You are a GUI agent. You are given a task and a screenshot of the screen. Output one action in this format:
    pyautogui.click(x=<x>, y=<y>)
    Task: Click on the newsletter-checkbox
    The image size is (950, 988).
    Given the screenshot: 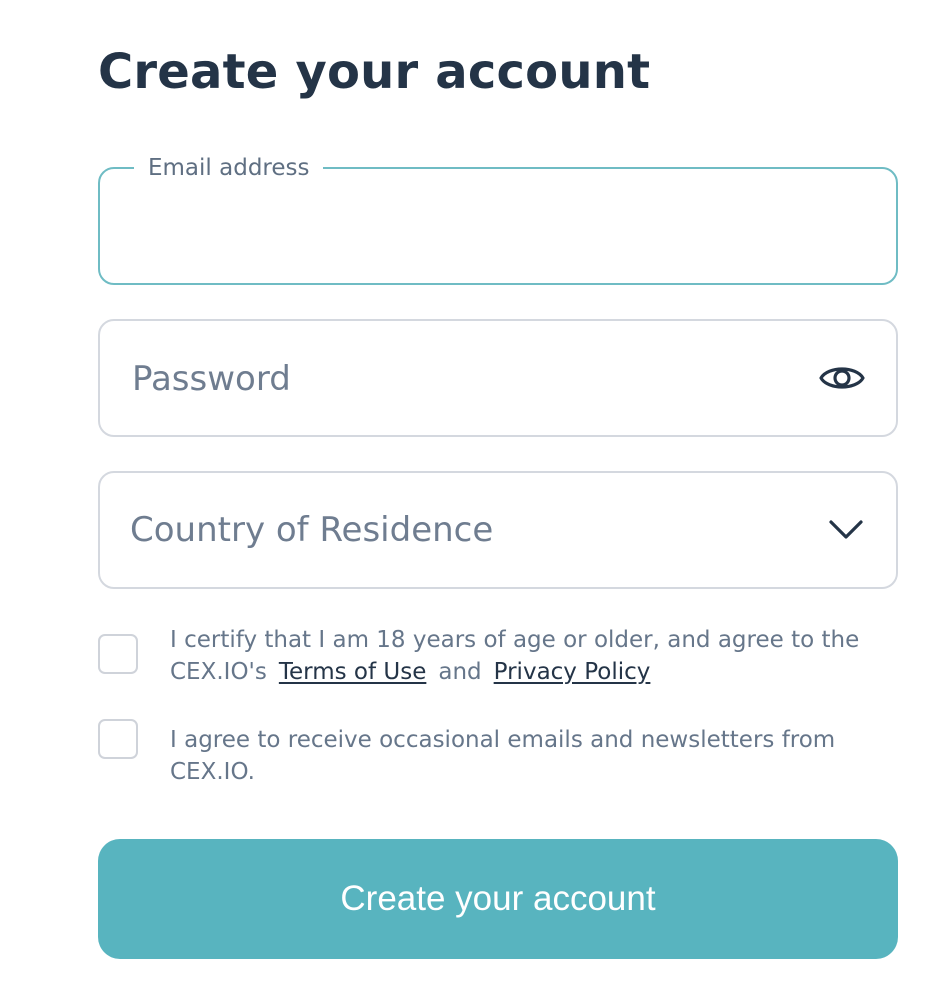 What is the action you would take?
    pyautogui.click(x=118, y=739)
    